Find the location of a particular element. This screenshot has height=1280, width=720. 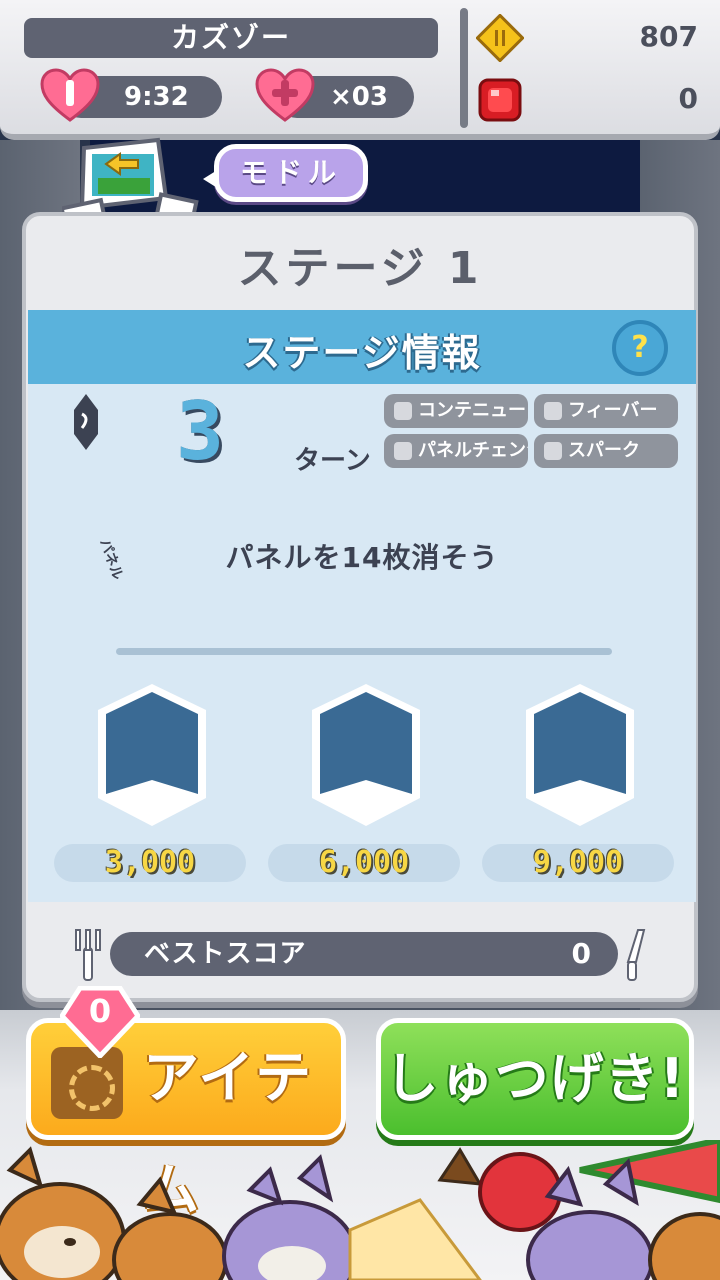

score-target-2: 6,000 is located at coordinates (364, 863).